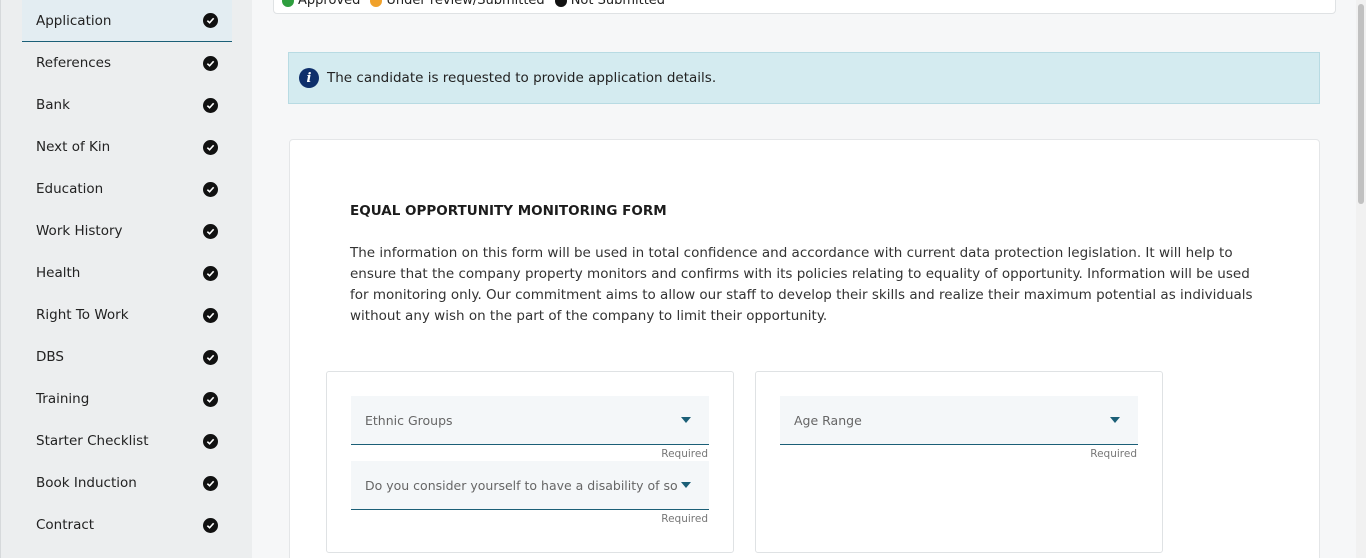 The width and height of the screenshot is (1366, 558). What do you see at coordinates (127, 63) in the screenshot?
I see `sidebar-item-references: References` at bounding box center [127, 63].